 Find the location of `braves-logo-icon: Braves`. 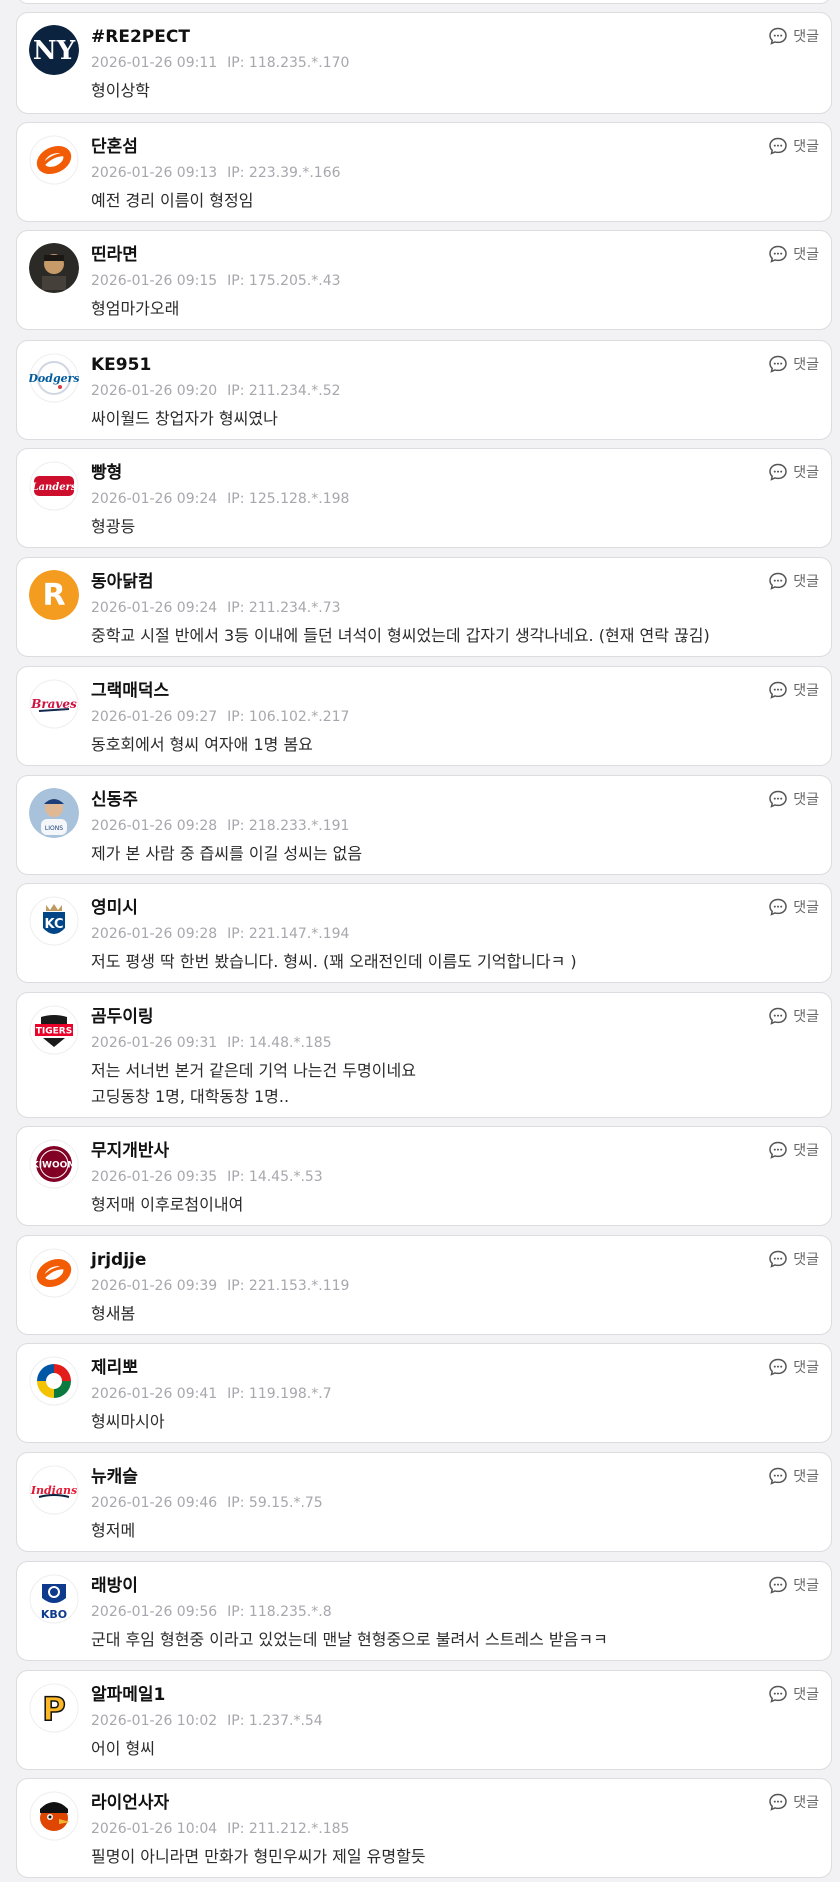

braves-logo-icon: Braves is located at coordinates (54, 704).